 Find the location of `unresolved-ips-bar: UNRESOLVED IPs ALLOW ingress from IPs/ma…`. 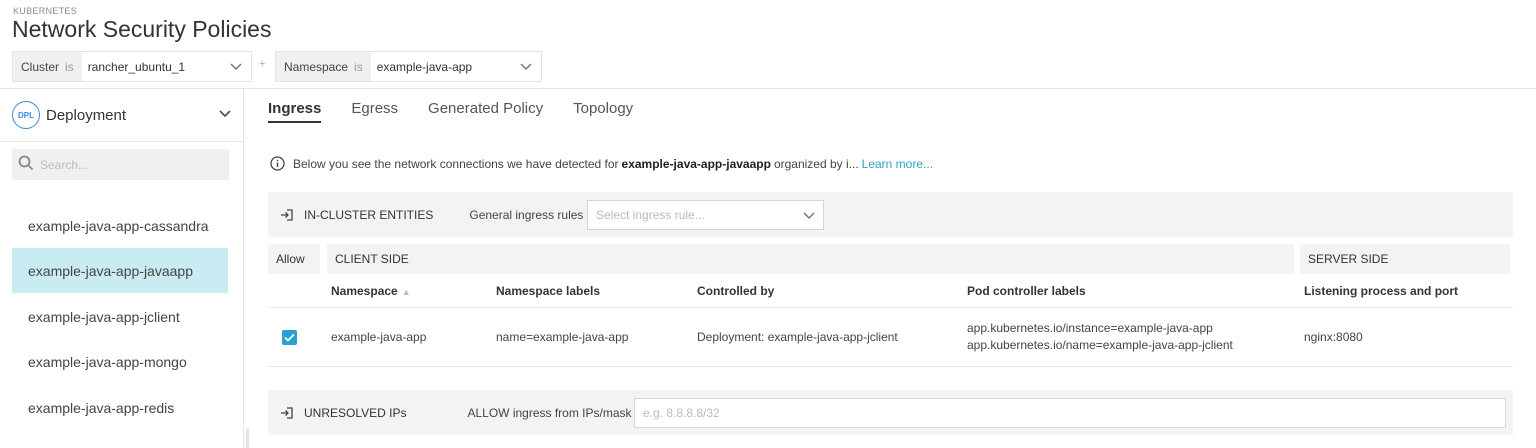

unresolved-ips-bar: UNRESOLVED IPs ALLOW ingress from IPs/ma… is located at coordinates (890, 412).